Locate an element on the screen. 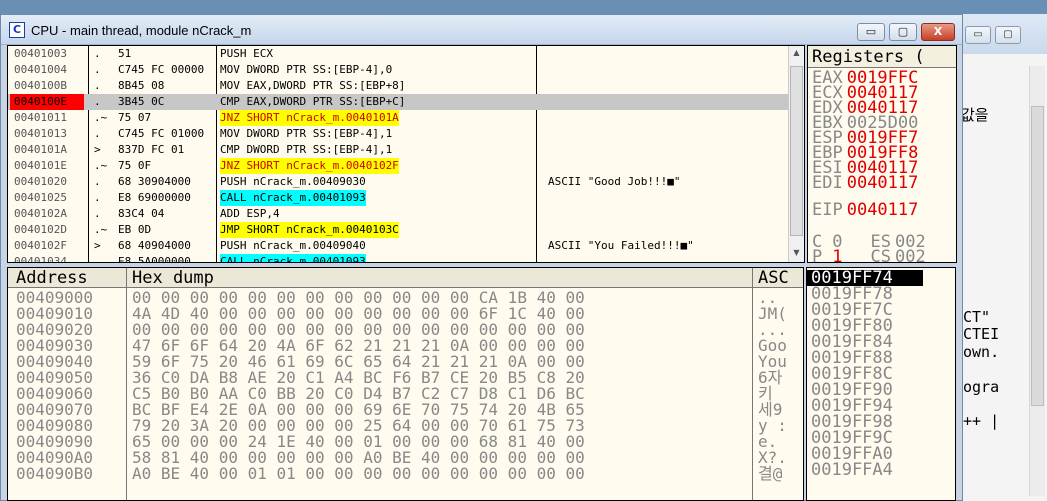 This screenshot has height=501, width=1047. dump-ascii: .. is located at coordinates (768, 297).